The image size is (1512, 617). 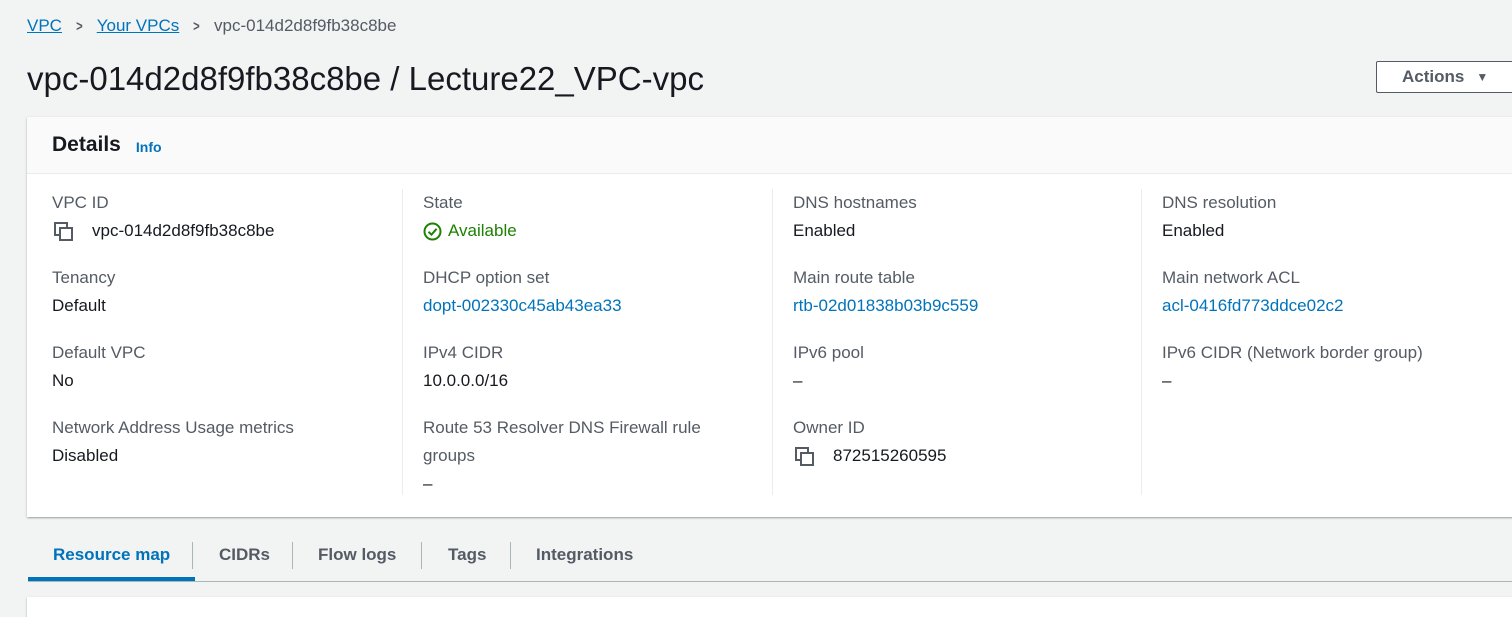 What do you see at coordinates (357, 555) in the screenshot?
I see `tab-flow-logs: Flow logs` at bounding box center [357, 555].